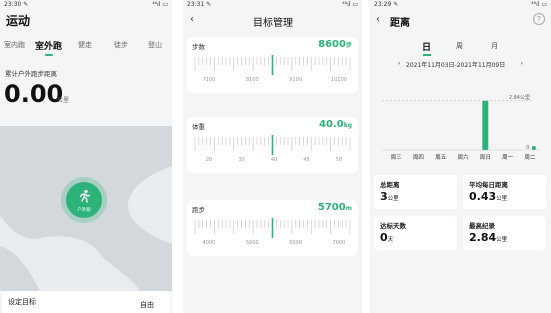  Describe the element at coordinates (389, 196) in the screenshot. I see `stat-value: 3公里` at that location.